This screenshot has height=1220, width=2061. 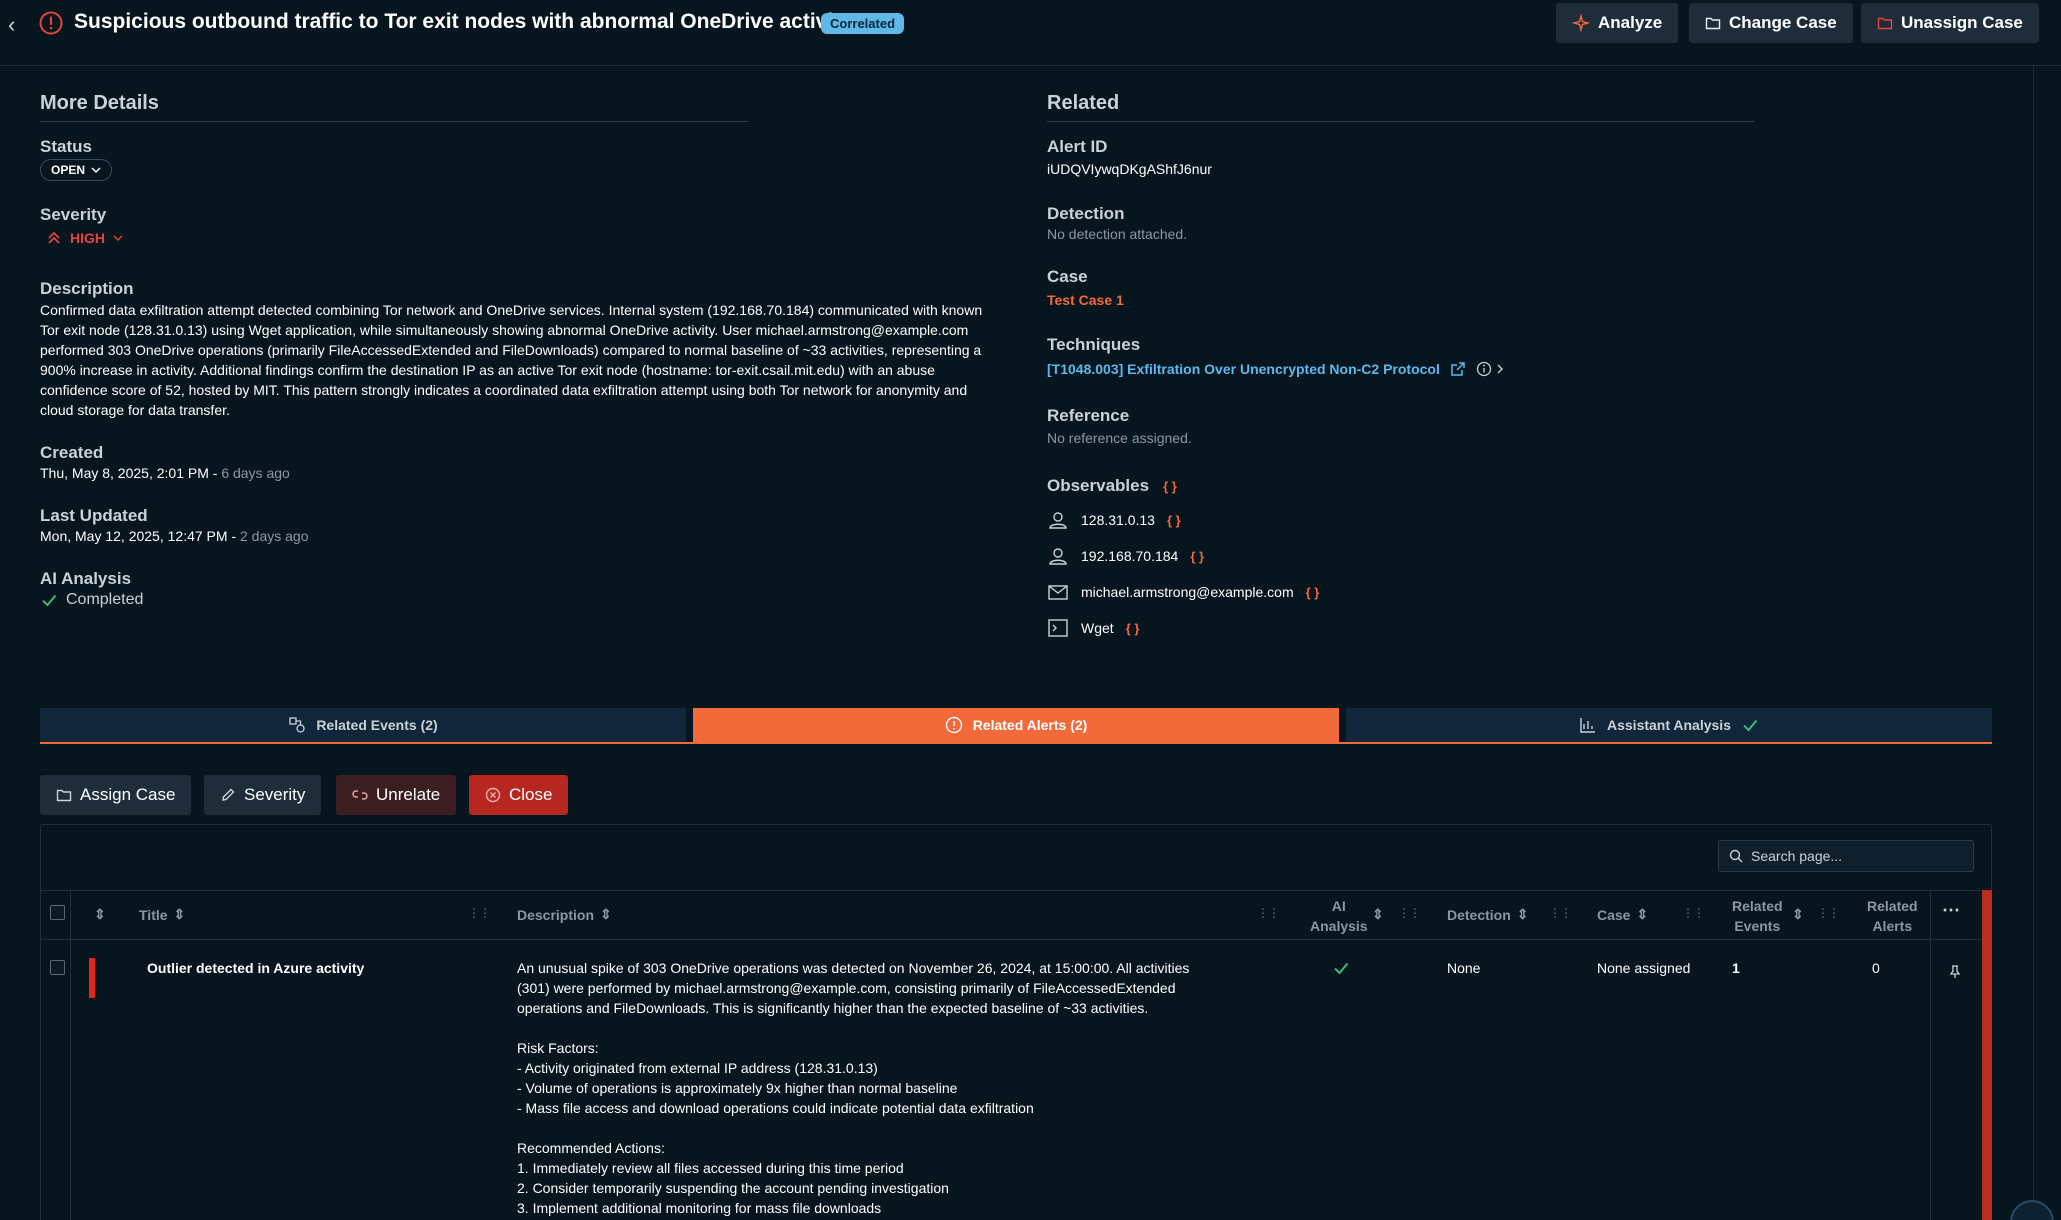 I want to click on select-all-checkbox, so click(x=57, y=912).